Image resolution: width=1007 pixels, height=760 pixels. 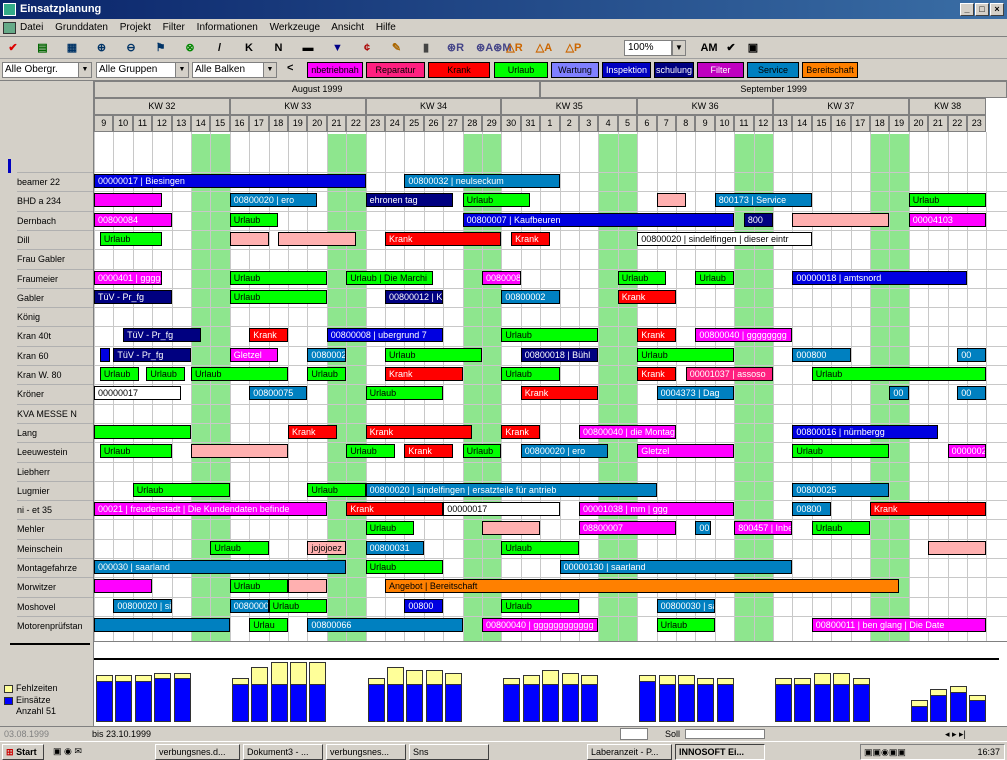 I want to click on maximize-button: □, so click(x=982, y=9).